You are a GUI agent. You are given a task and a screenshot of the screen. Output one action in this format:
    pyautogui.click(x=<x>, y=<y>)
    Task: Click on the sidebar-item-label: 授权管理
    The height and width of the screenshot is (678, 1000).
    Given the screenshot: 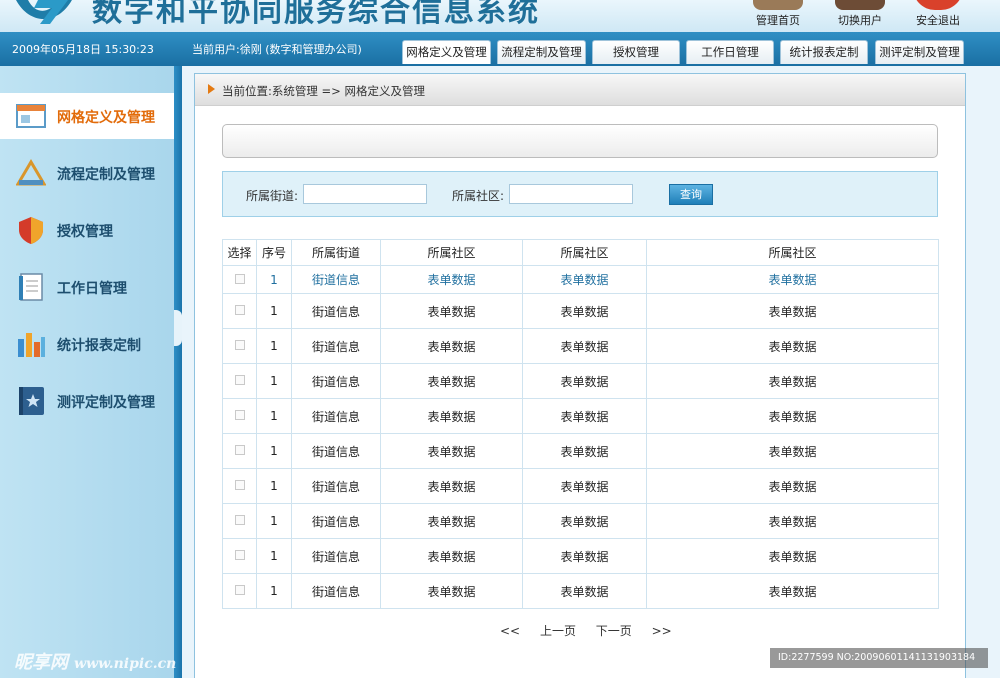 What is the action you would take?
    pyautogui.click(x=85, y=232)
    